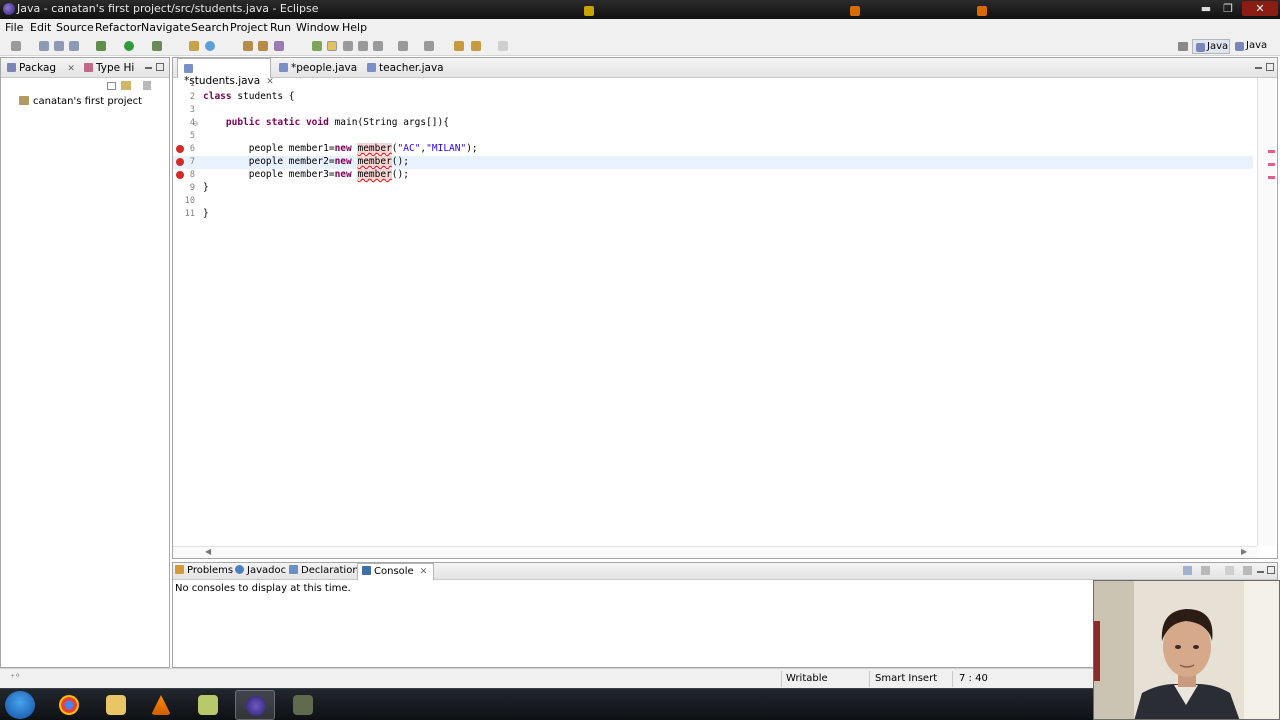 The width and height of the screenshot is (1280, 720). What do you see at coordinates (189, 214) in the screenshot?
I see `line-number: 11` at bounding box center [189, 214].